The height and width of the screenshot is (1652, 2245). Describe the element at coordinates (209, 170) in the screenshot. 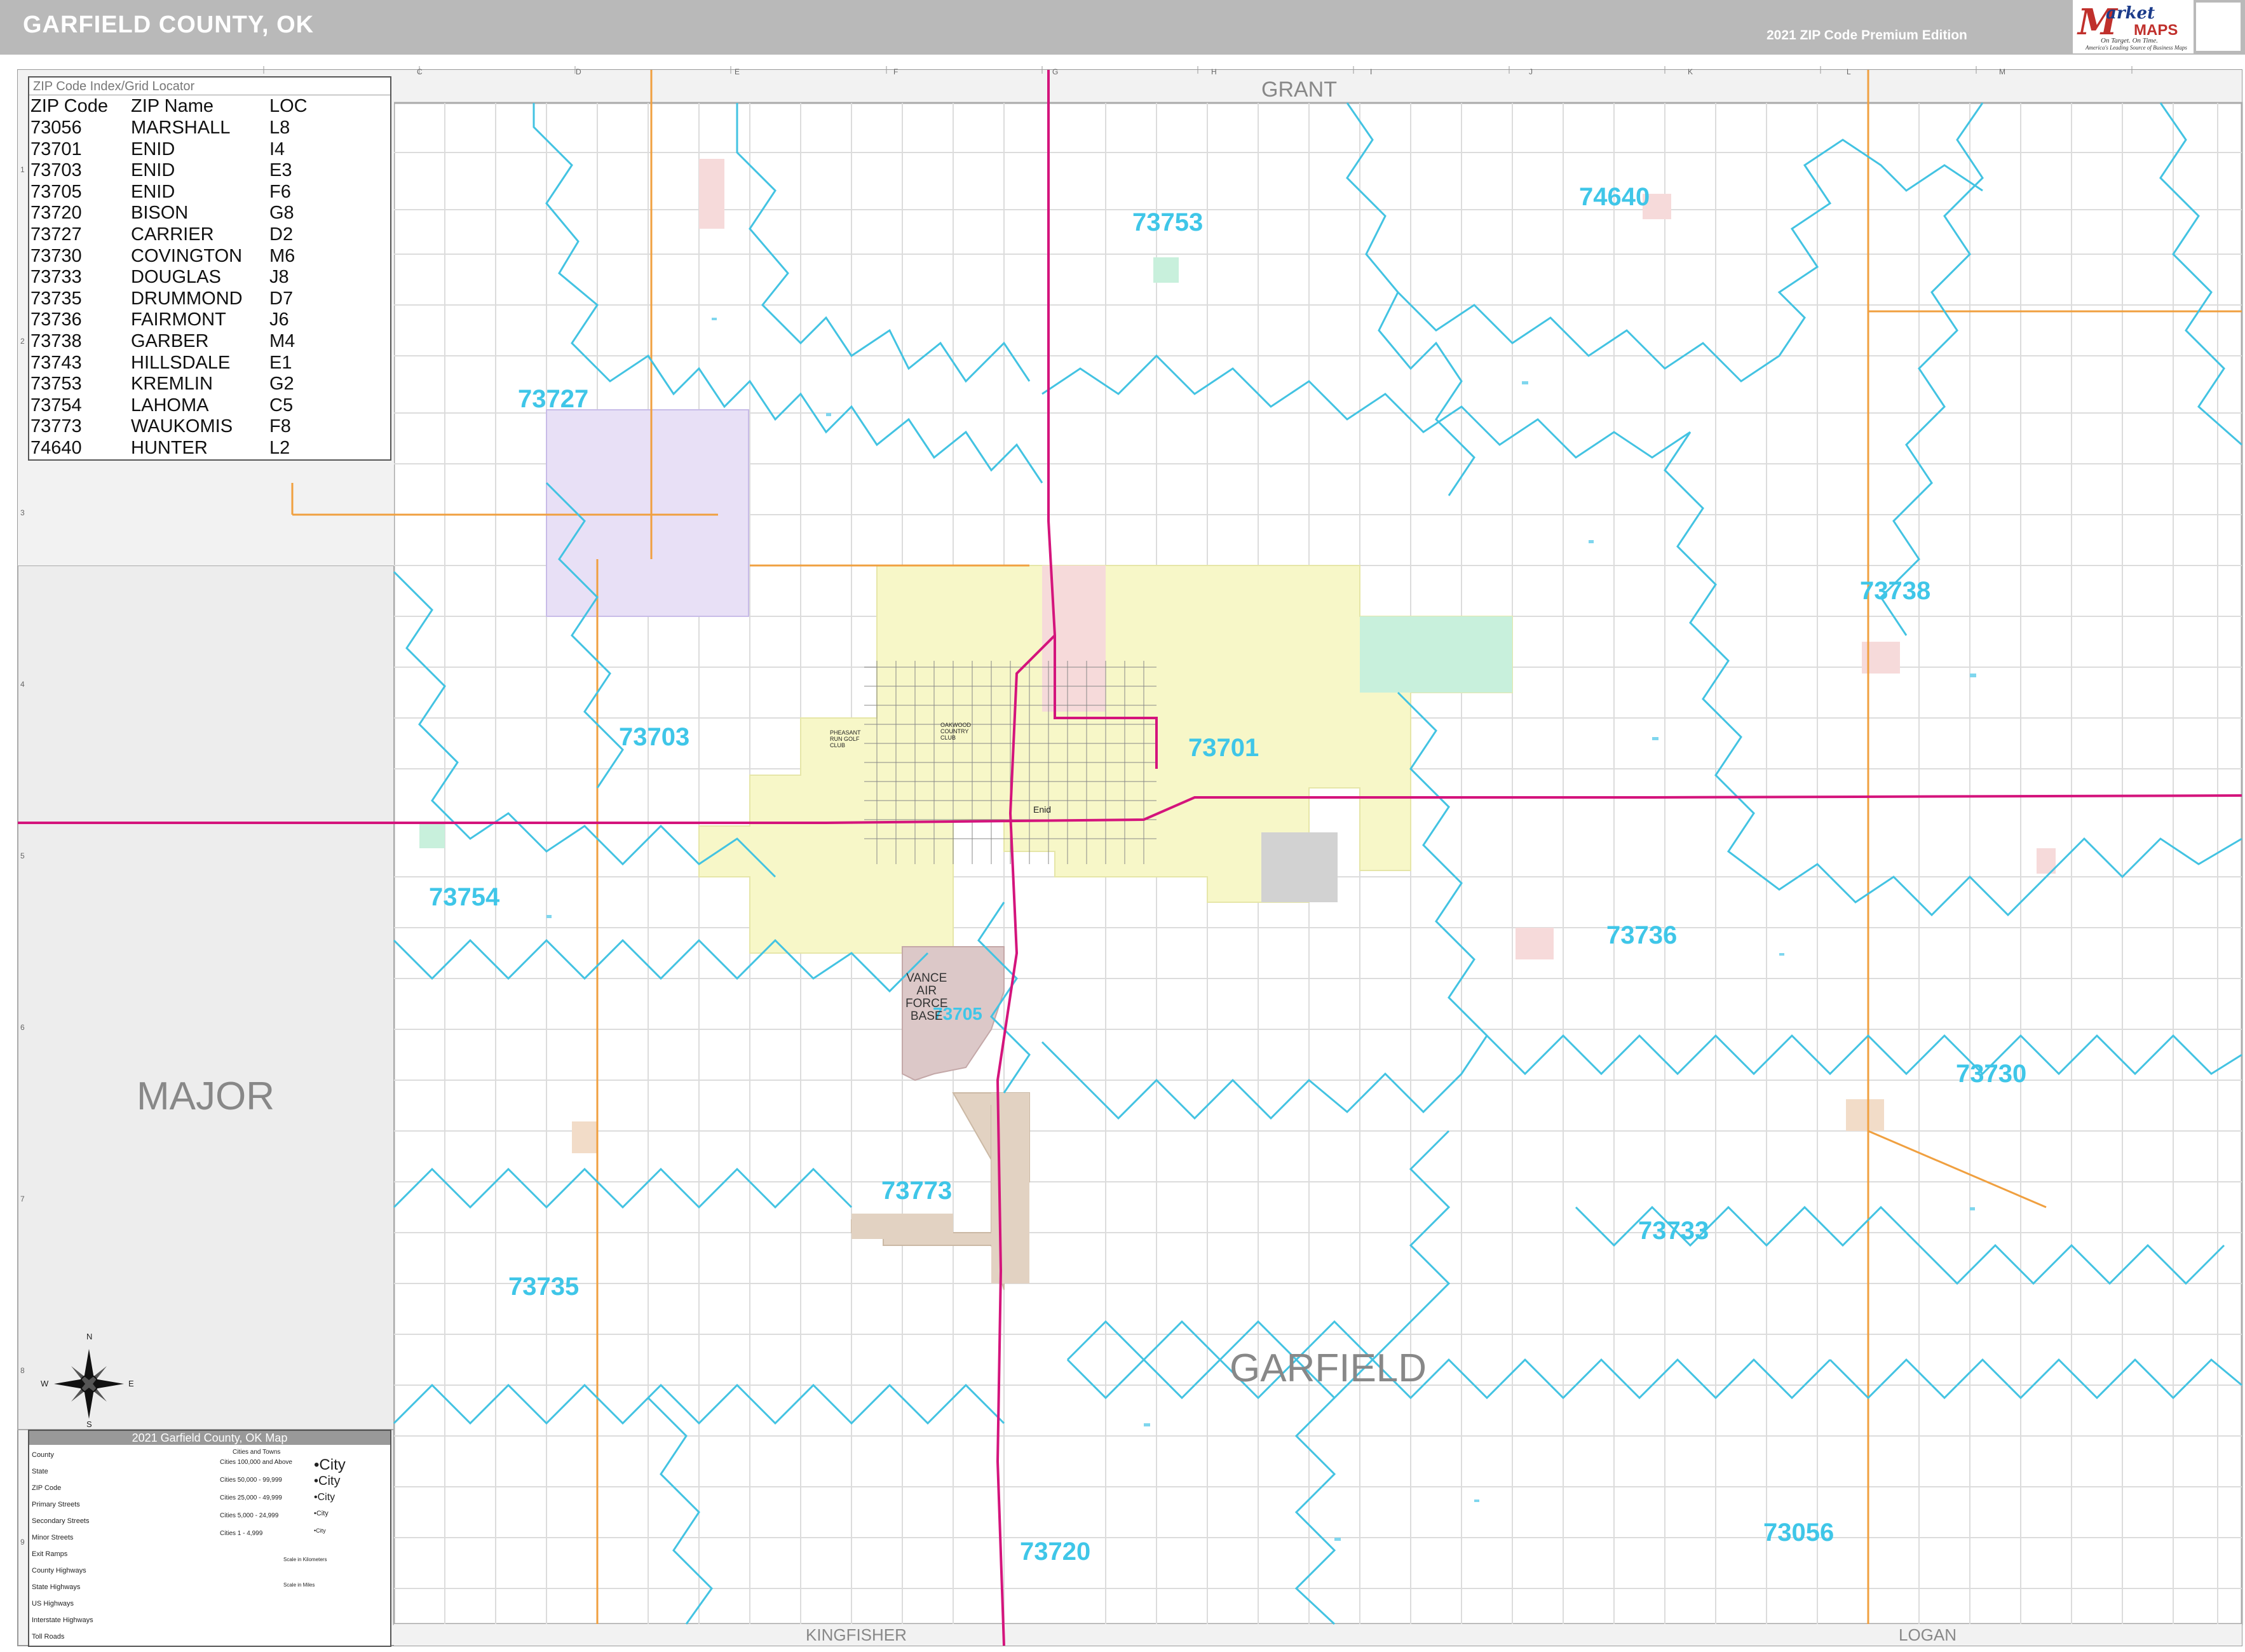

I see `index-row: 73703 ENID E3` at that location.